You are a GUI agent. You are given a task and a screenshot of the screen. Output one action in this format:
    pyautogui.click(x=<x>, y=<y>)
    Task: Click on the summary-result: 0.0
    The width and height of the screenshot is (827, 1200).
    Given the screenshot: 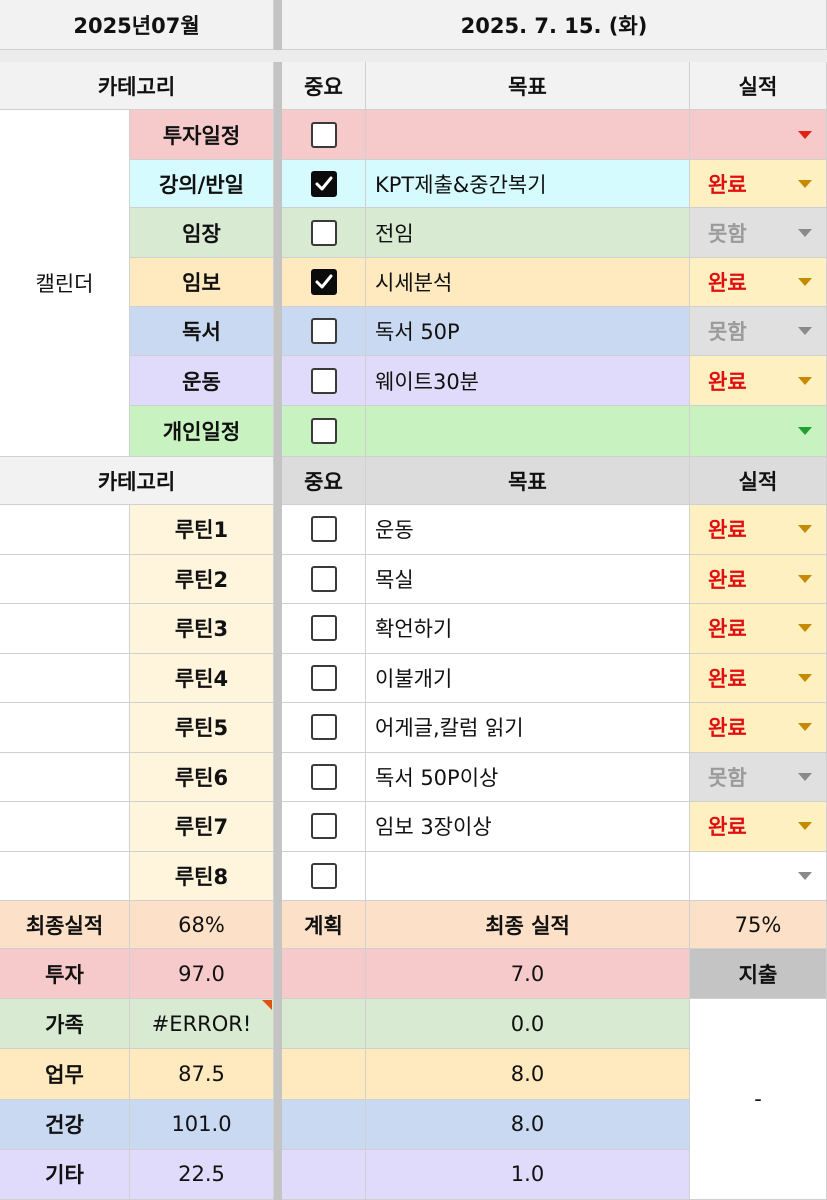 What is the action you would take?
    pyautogui.click(x=528, y=1024)
    